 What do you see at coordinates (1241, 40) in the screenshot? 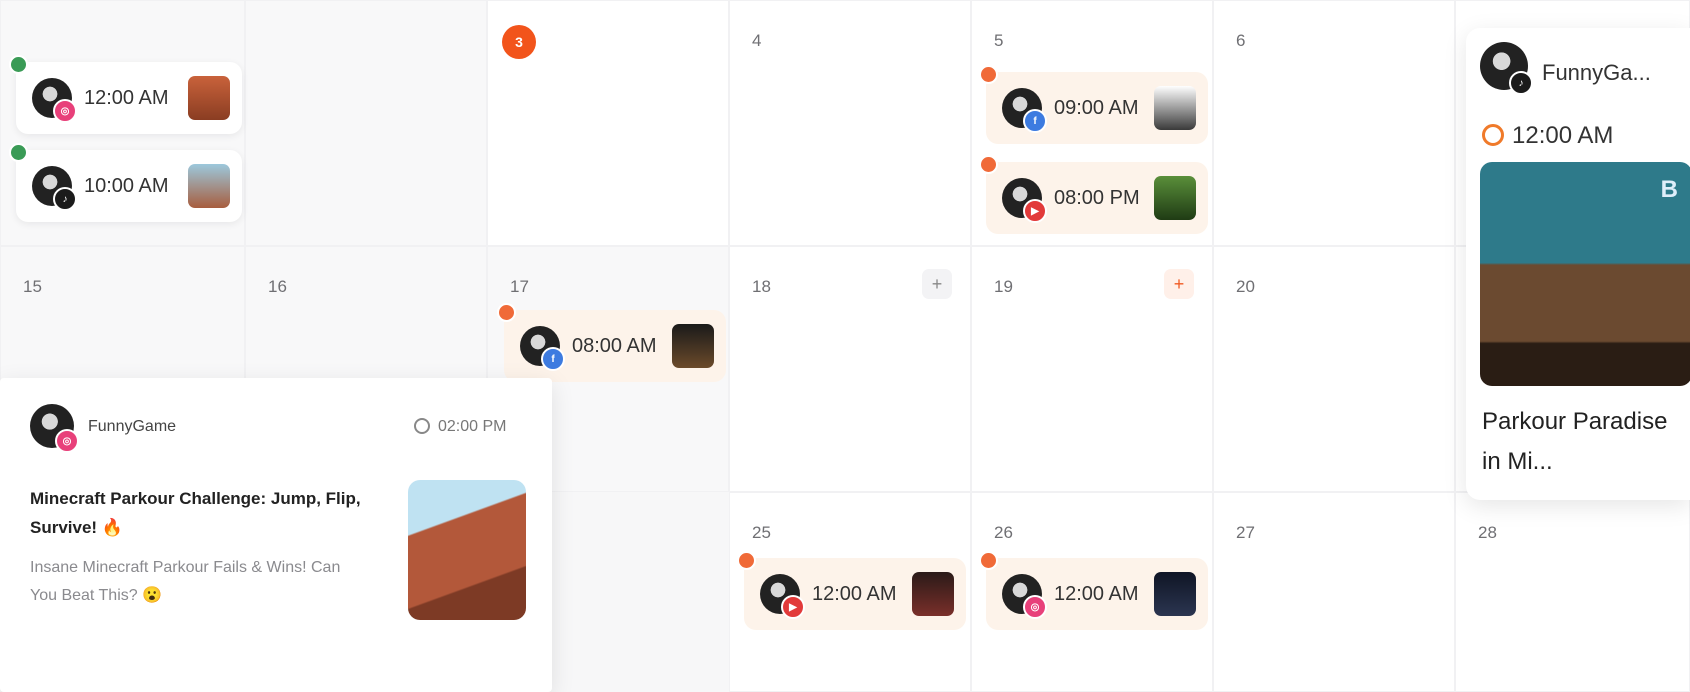
I see `day-number: 6` at bounding box center [1241, 40].